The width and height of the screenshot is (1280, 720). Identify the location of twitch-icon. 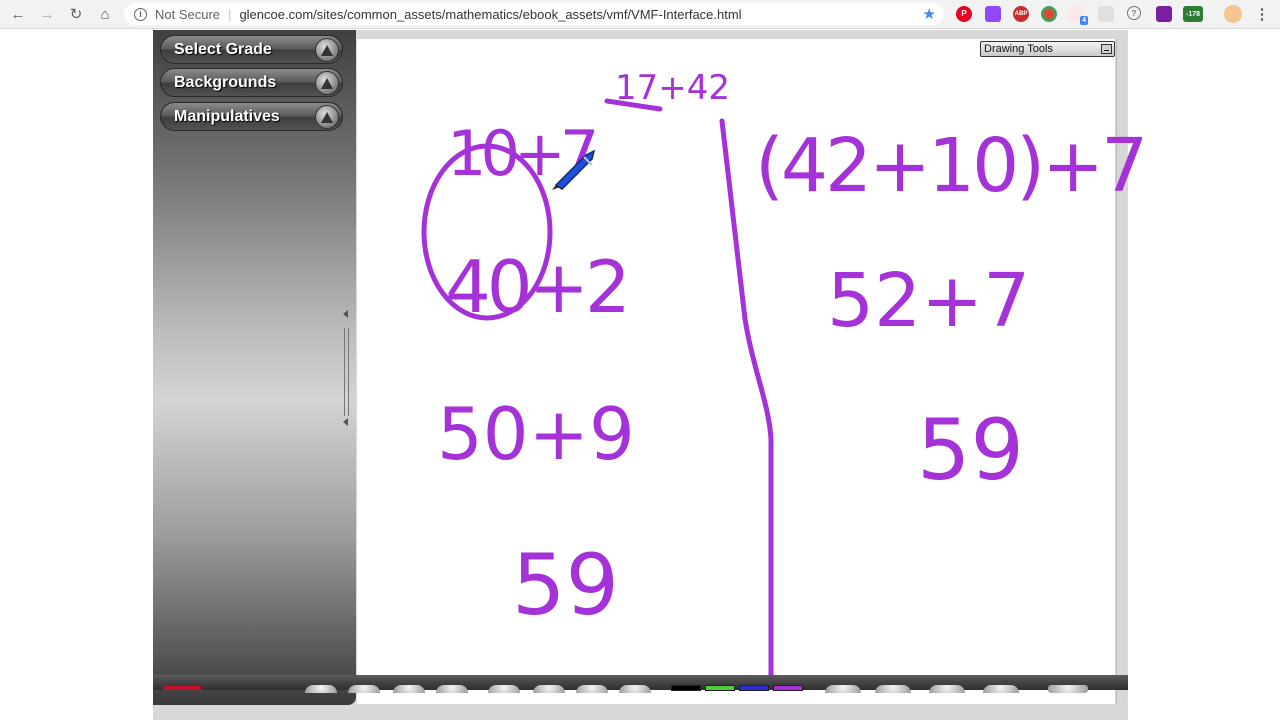
(993, 14).